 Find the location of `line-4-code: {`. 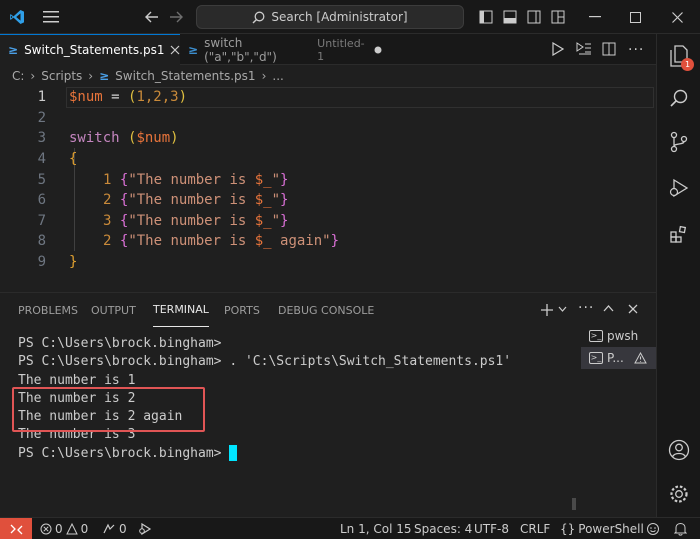

line-4-code: { is located at coordinates (73, 159).